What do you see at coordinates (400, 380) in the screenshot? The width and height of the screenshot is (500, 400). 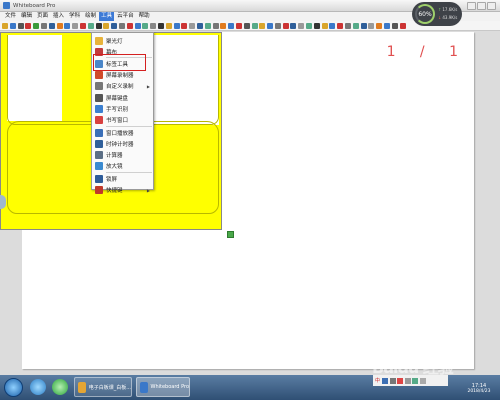 I see `antivirus-icon` at bounding box center [400, 380].